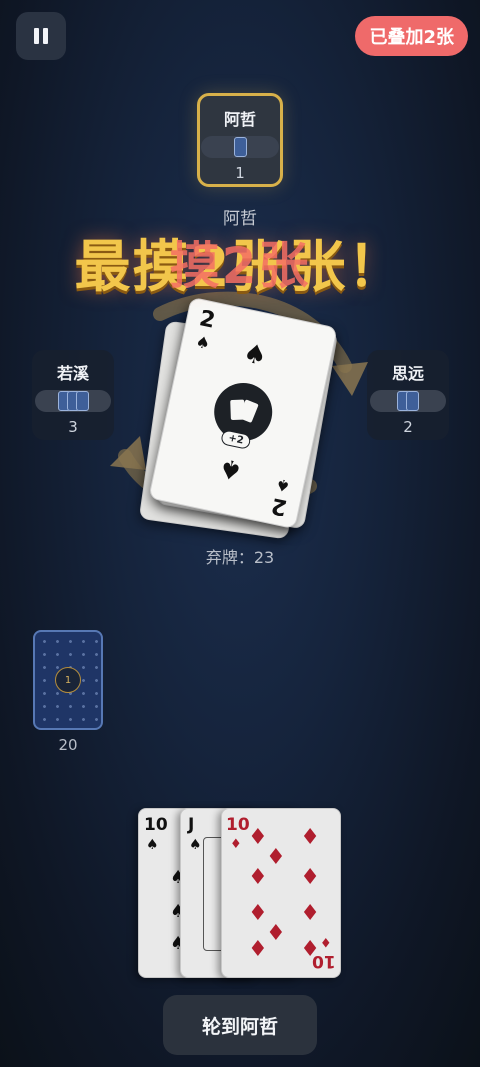 This screenshot has width=480, height=1067. I want to click on pause-button, so click(41, 36).